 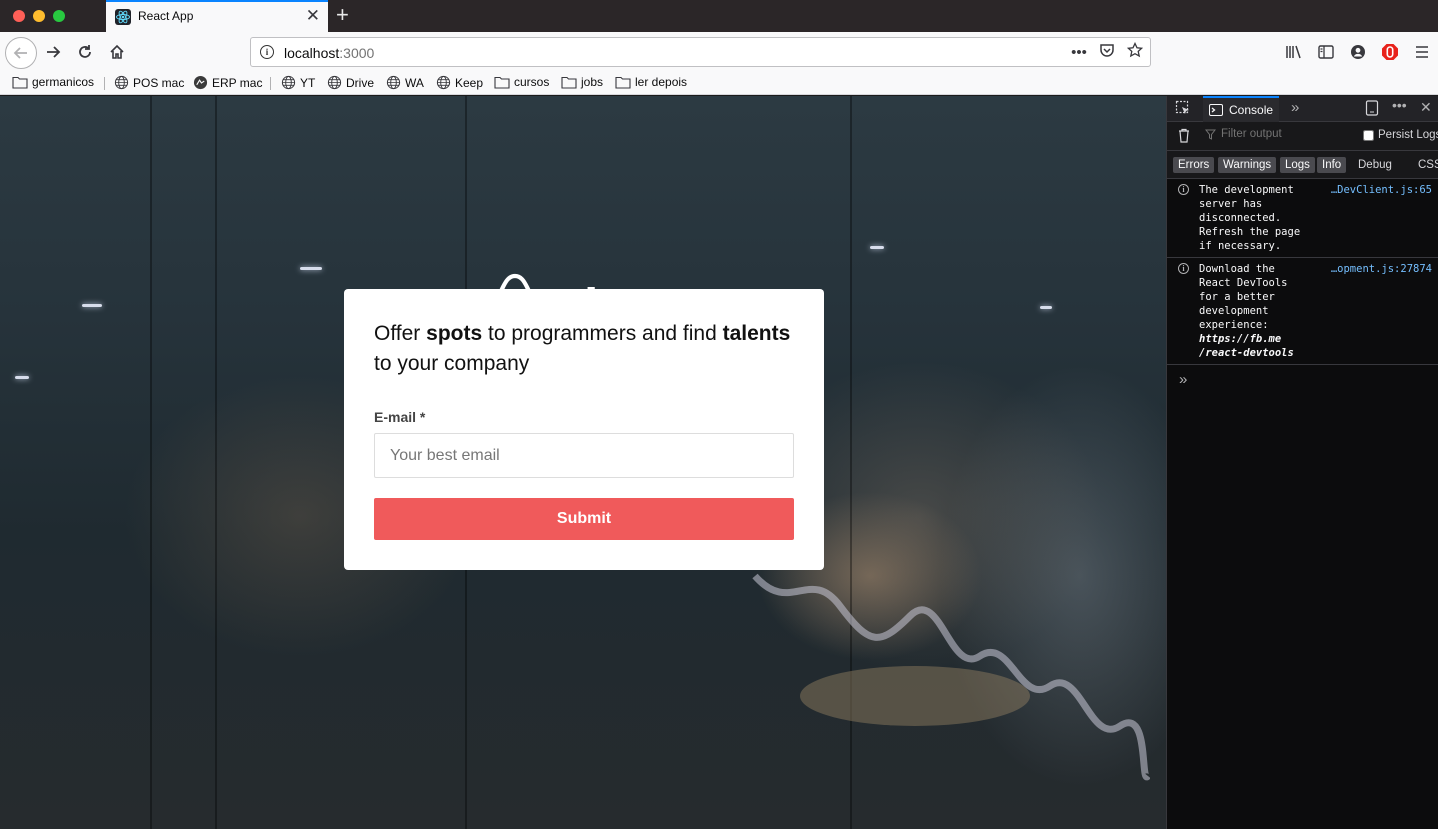 I want to click on bookmark-germanicos: germanicos, so click(x=53, y=82).